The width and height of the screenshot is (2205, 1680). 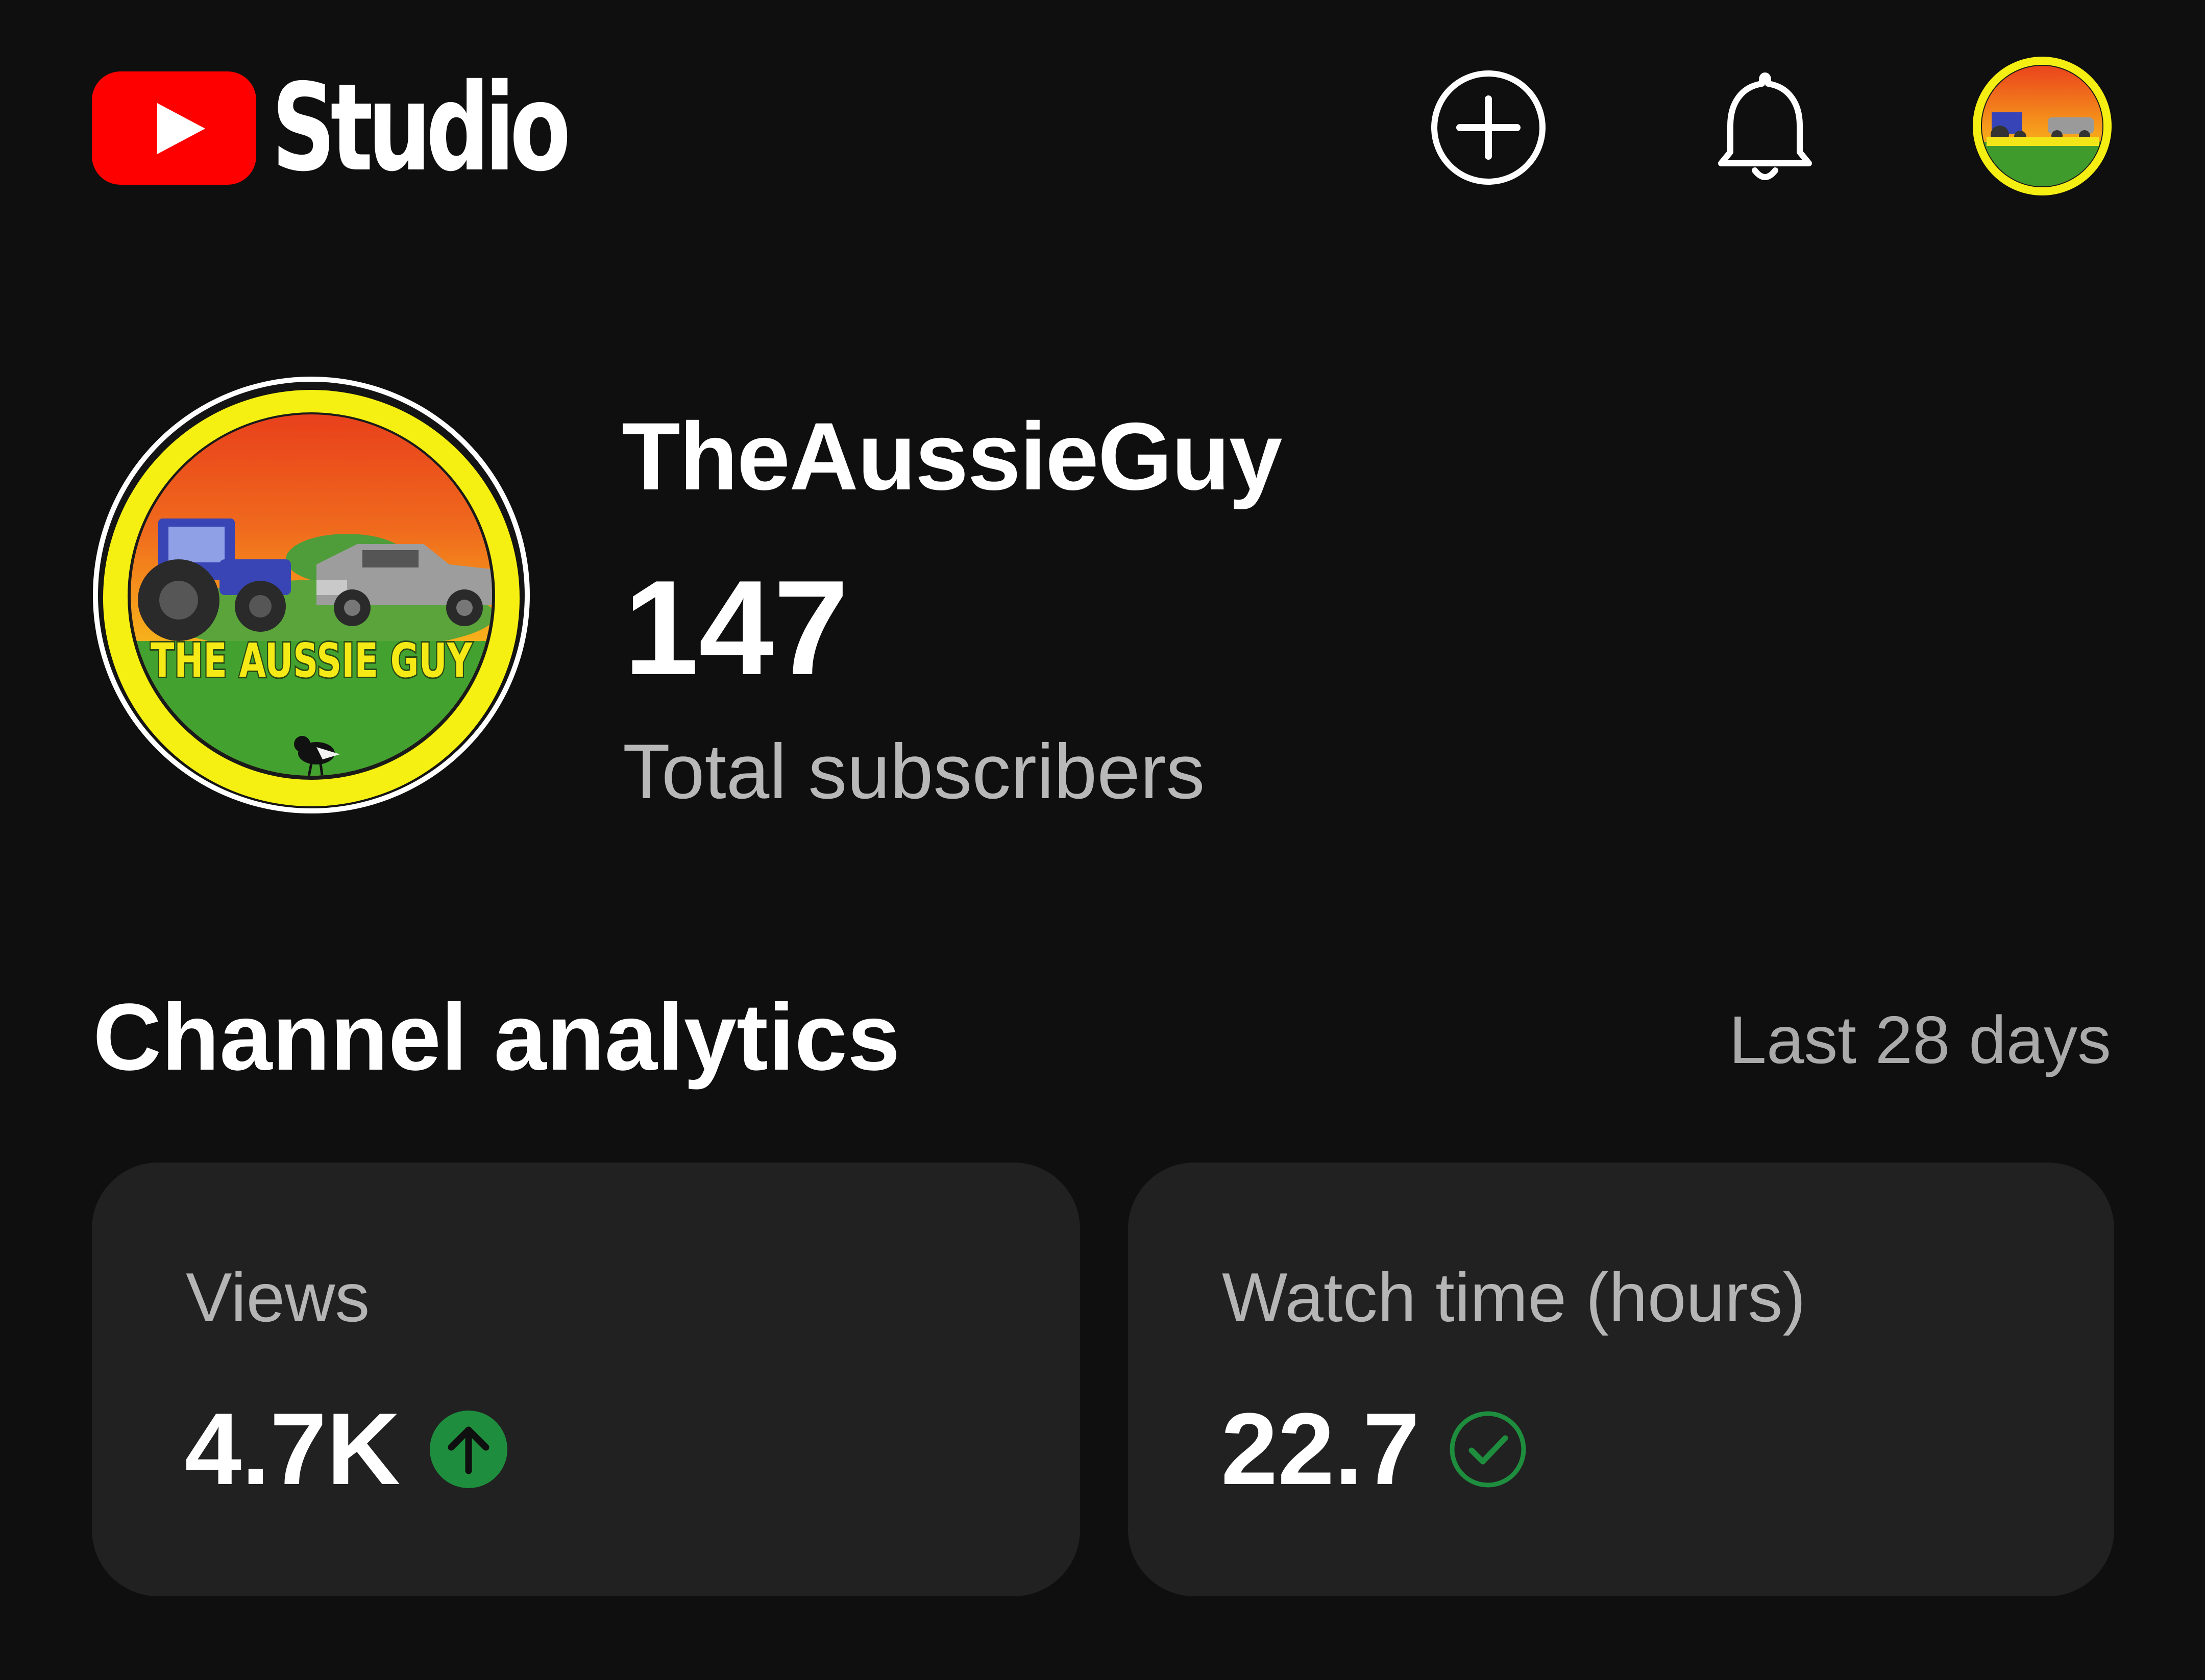 I want to click on channel-name: TheAussieGuy, so click(x=952, y=456).